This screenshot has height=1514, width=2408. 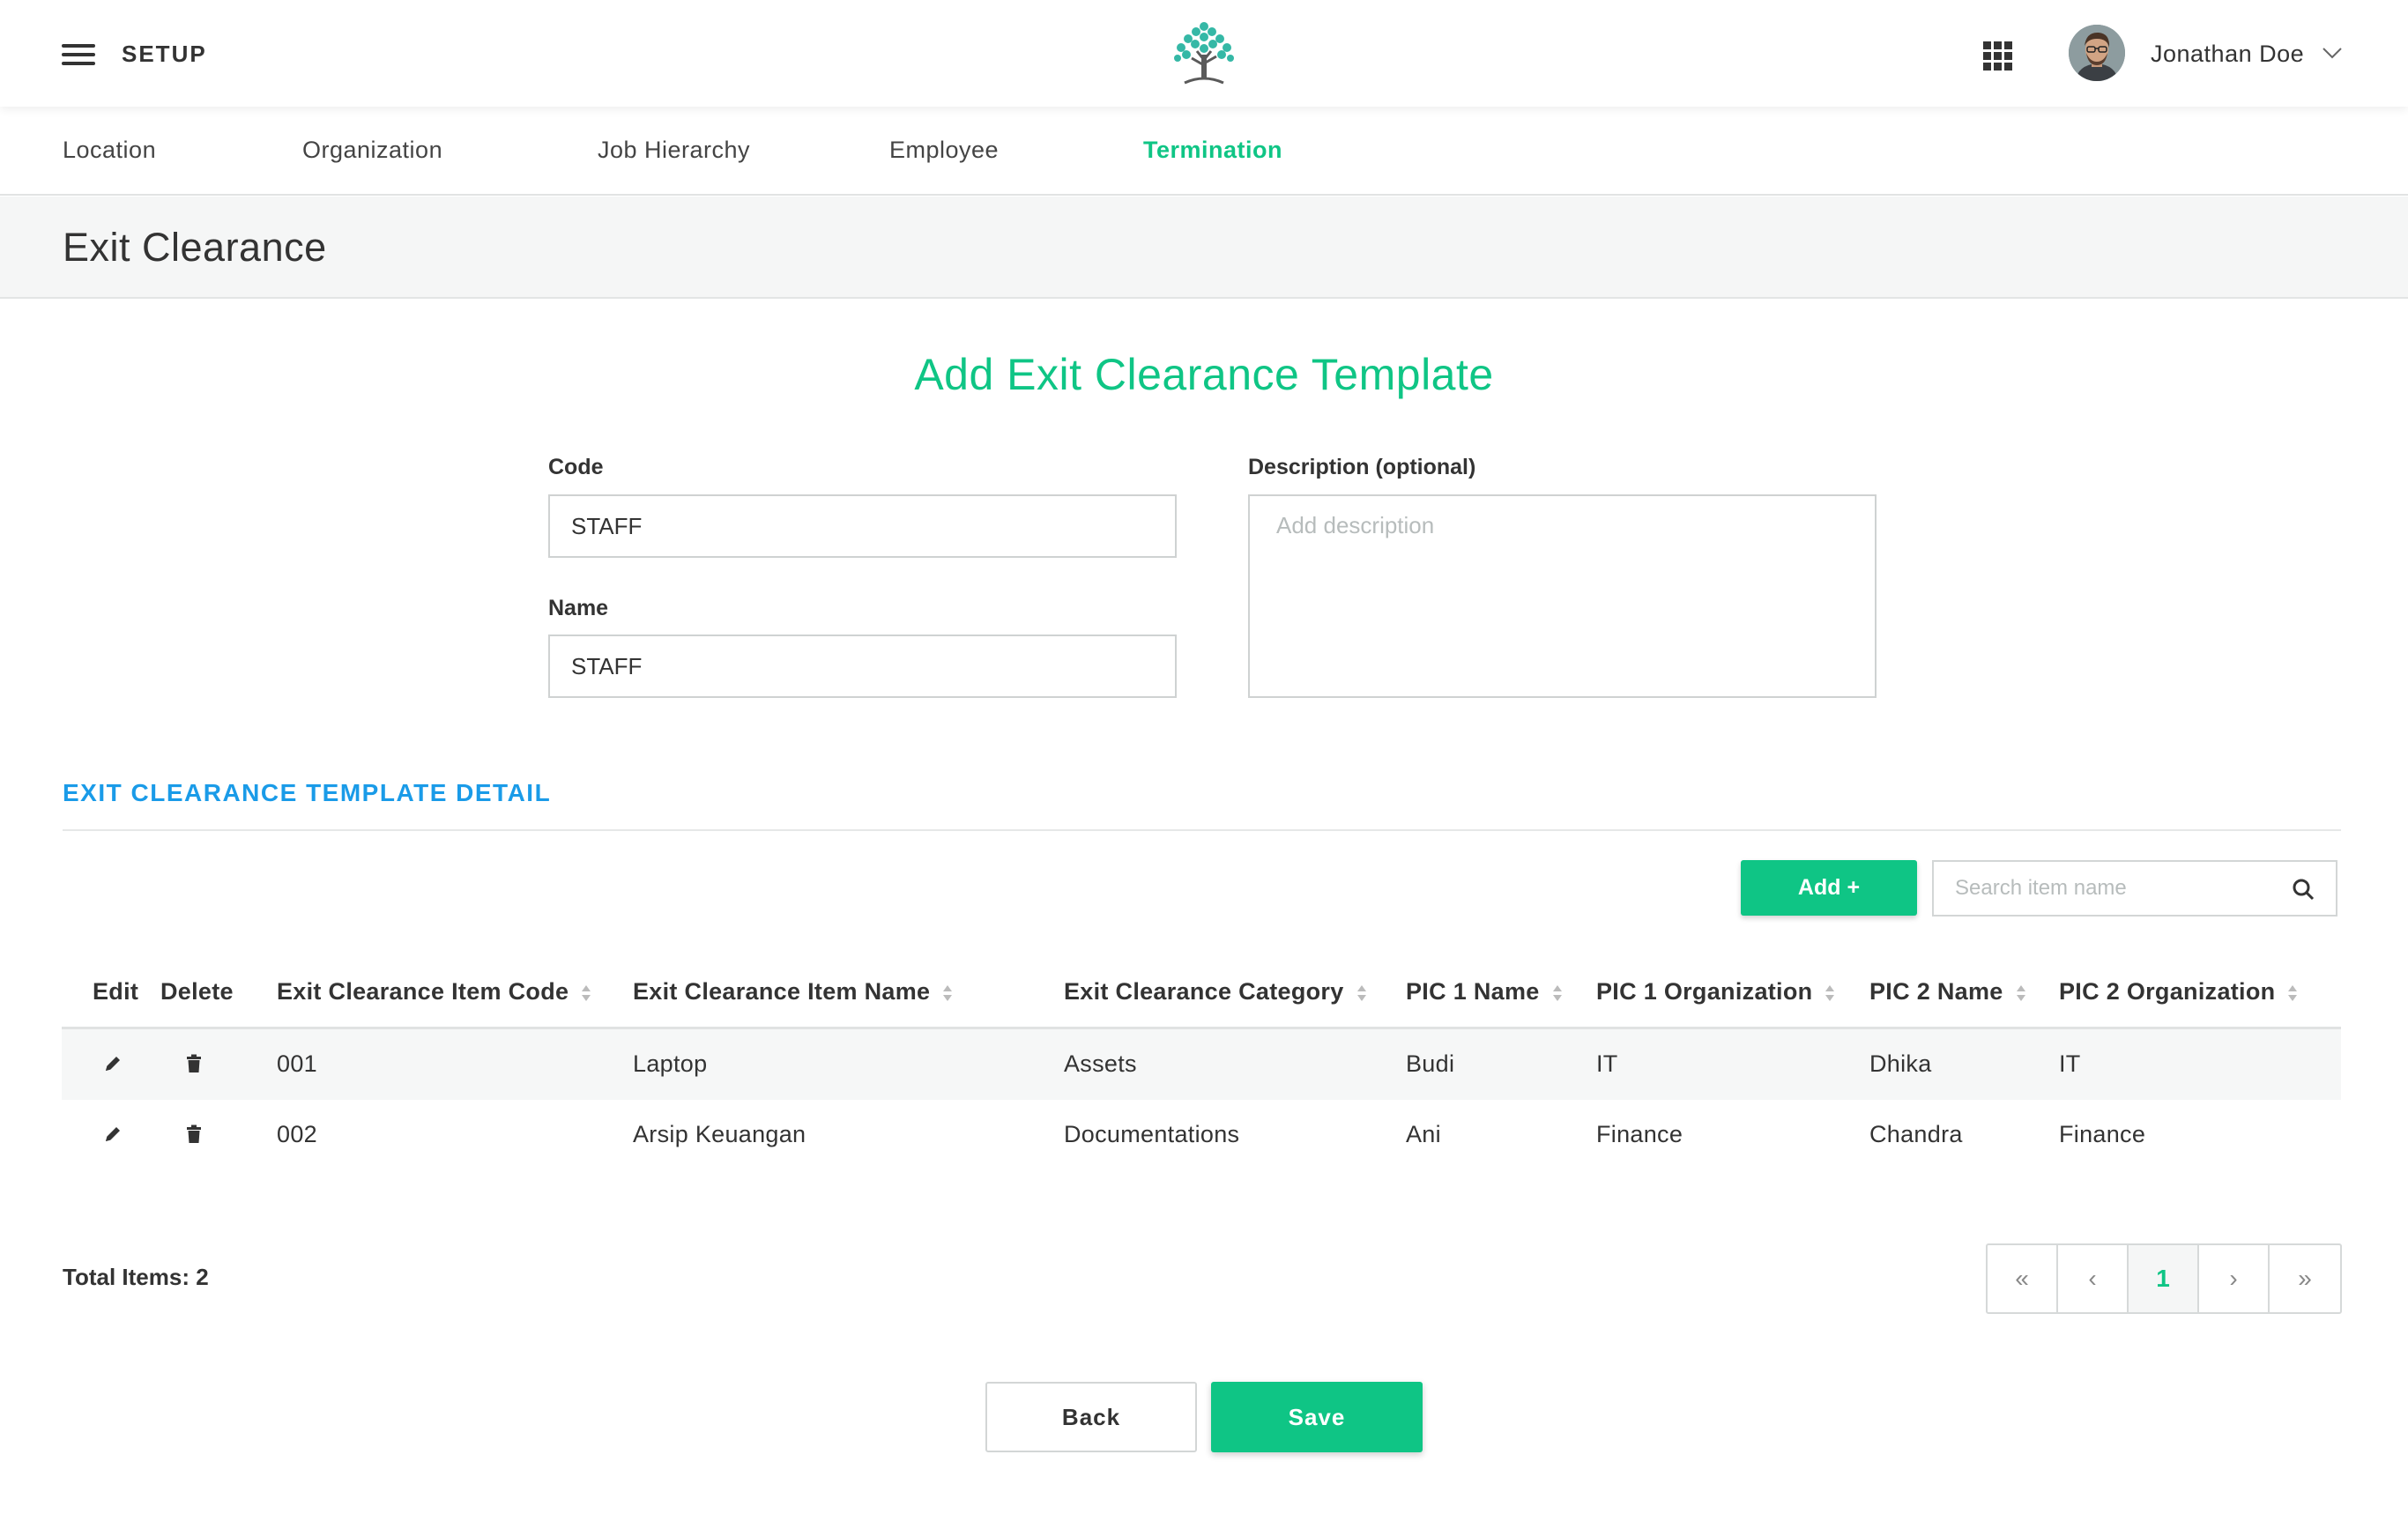 I want to click on table-row: 001 Laptop Assets Budi IT Dhika IT, so click(x=1201, y=1065).